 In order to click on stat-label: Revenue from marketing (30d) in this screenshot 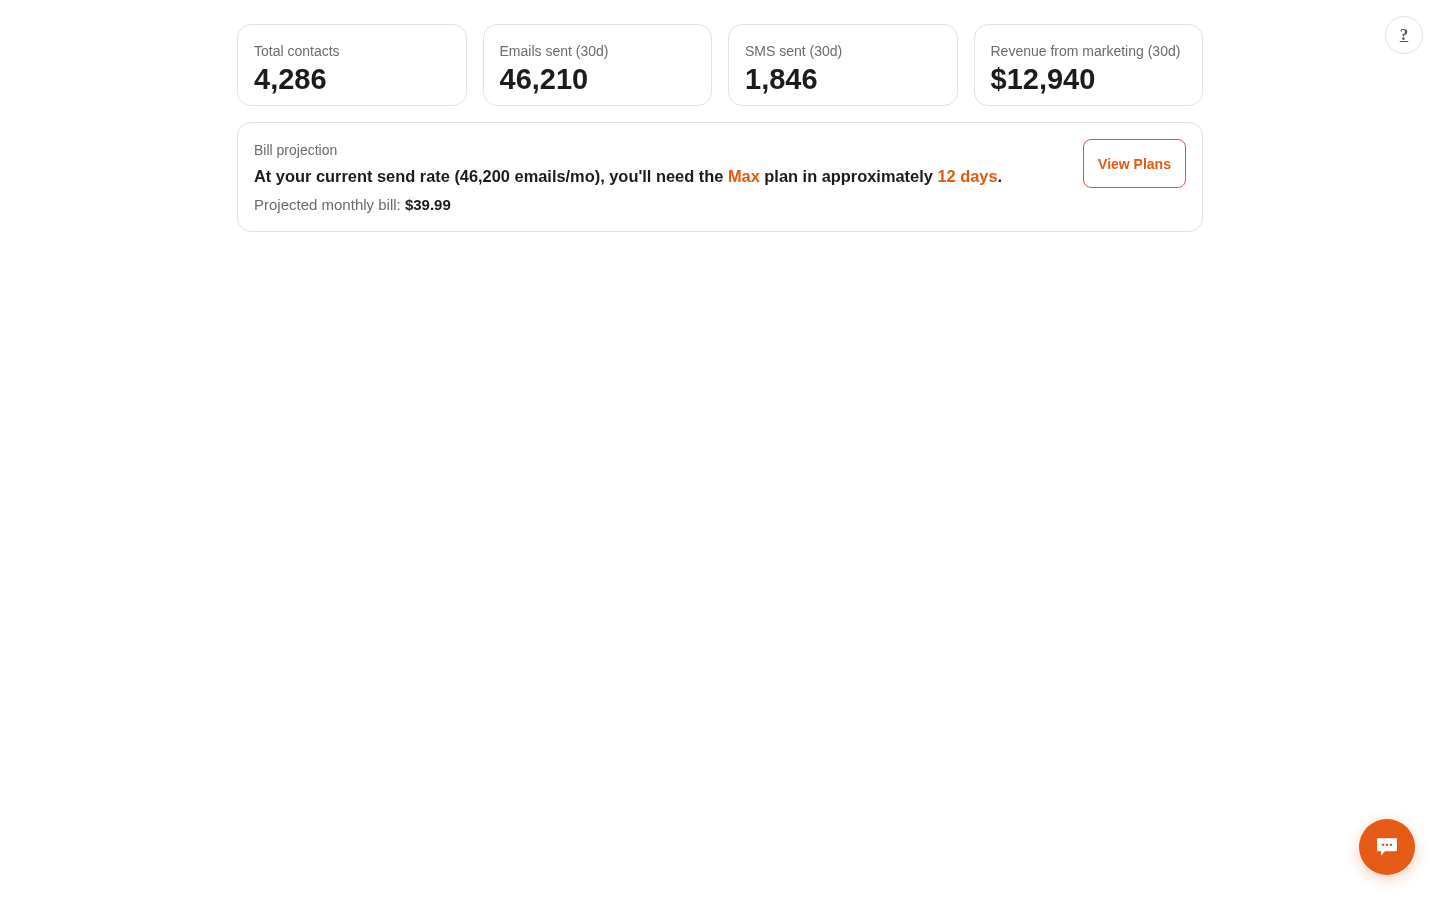, I will do `click(1085, 51)`.